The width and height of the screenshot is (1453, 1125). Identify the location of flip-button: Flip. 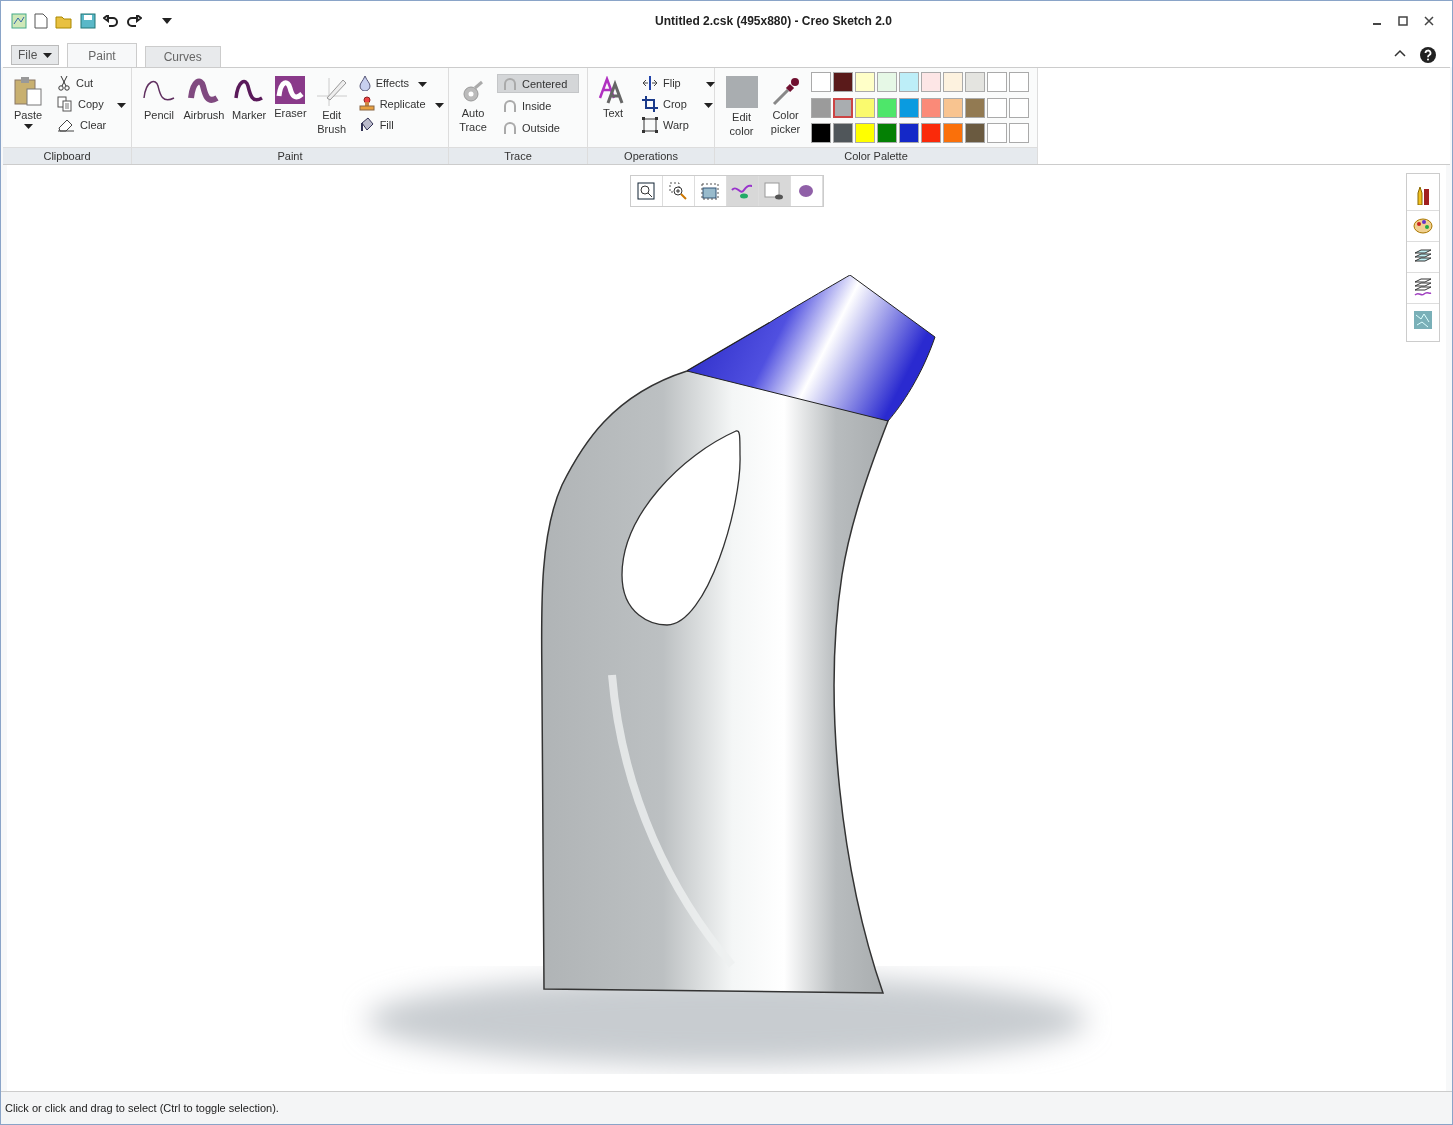
(678, 83).